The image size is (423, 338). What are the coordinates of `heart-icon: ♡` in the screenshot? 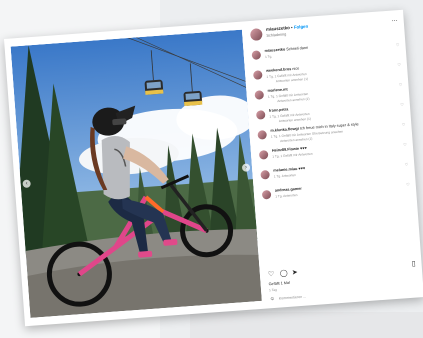 It's located at (271, 274).